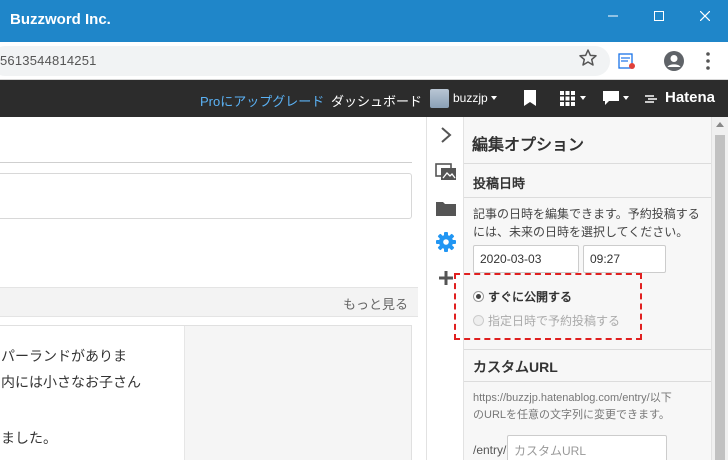  I want to click on scrollbar-thumb, so click(720, 297).